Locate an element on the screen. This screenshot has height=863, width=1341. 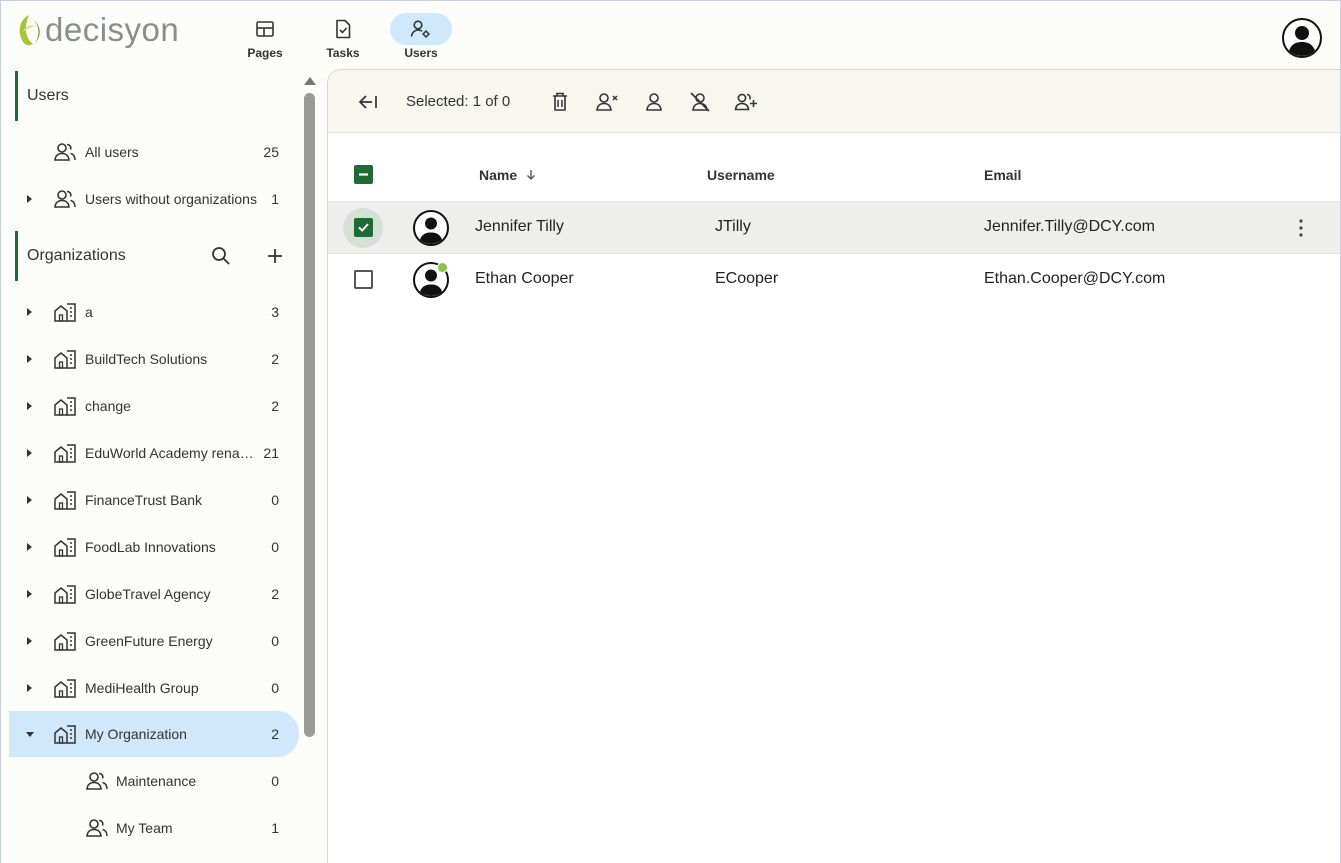
sidebar-item-users-without-organizations: Users without organizations 1 is located at coordinates (154, 199).